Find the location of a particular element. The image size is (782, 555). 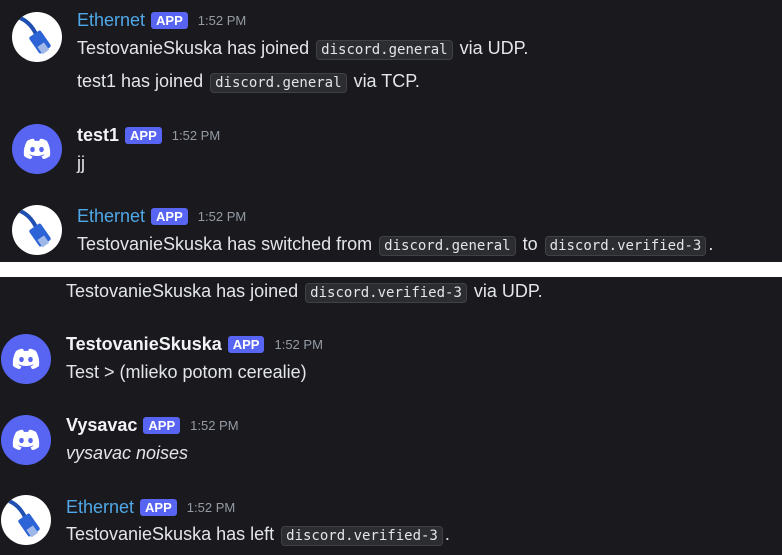

message-text: jj is located at coordinates (81, 163).